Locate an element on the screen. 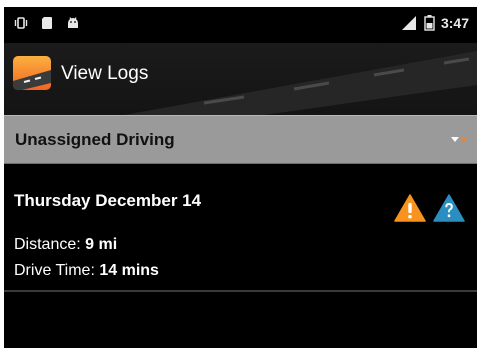 The image size is (481, 348). battery-icon is located at coordinates (429, 23).